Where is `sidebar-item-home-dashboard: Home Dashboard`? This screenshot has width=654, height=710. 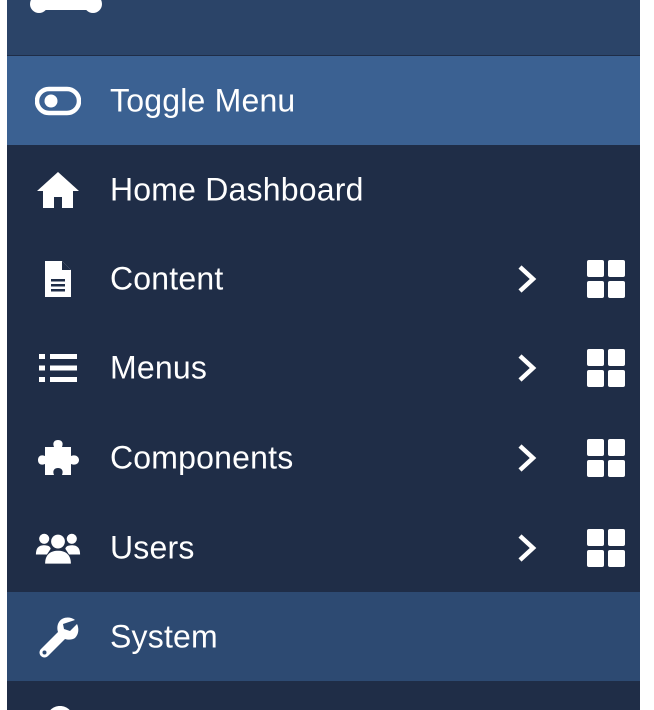
sidebar-item-home-dashboard: Home Dashboard is located at coordinates (323, 189).